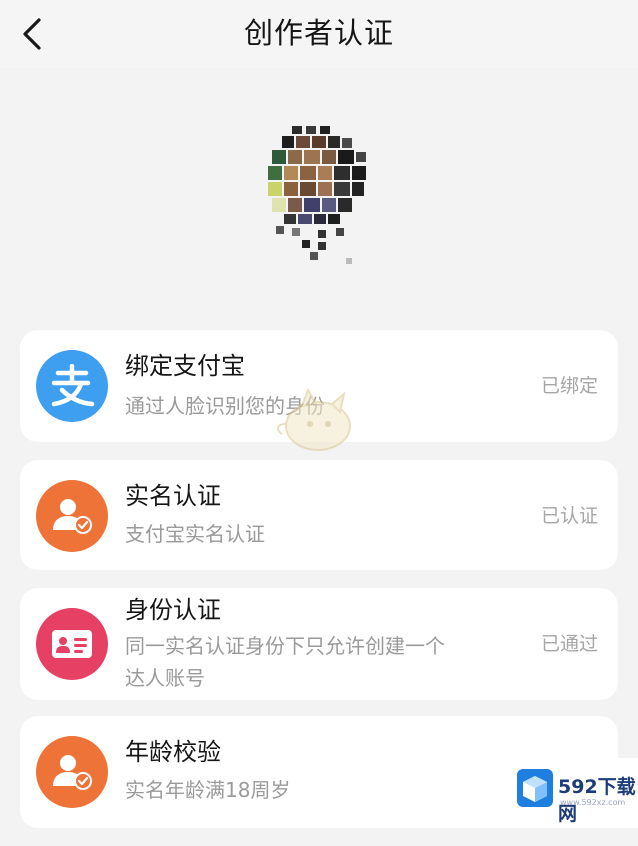 Image resolution: width=638 pixels, height=846 pixels. I want to click on card-description: 同一实名认证身份下只允许创建一个, so click(285, 646).